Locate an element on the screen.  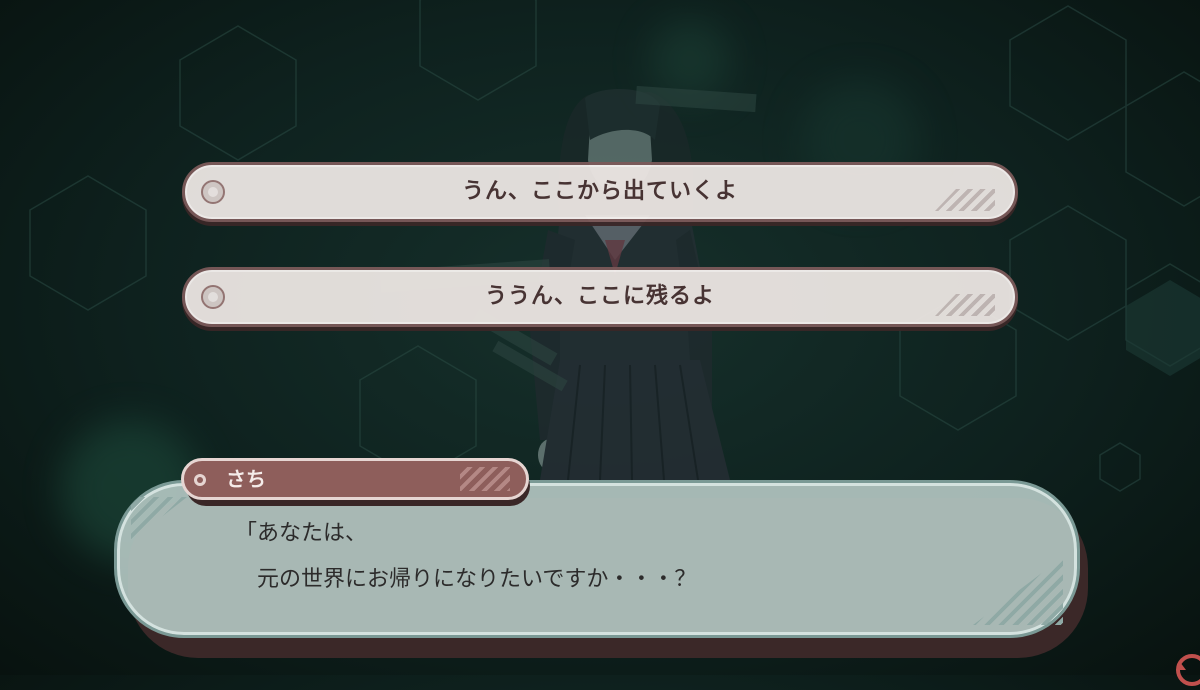
speaker-nameplate: さち is located at coordinates (355, 479).